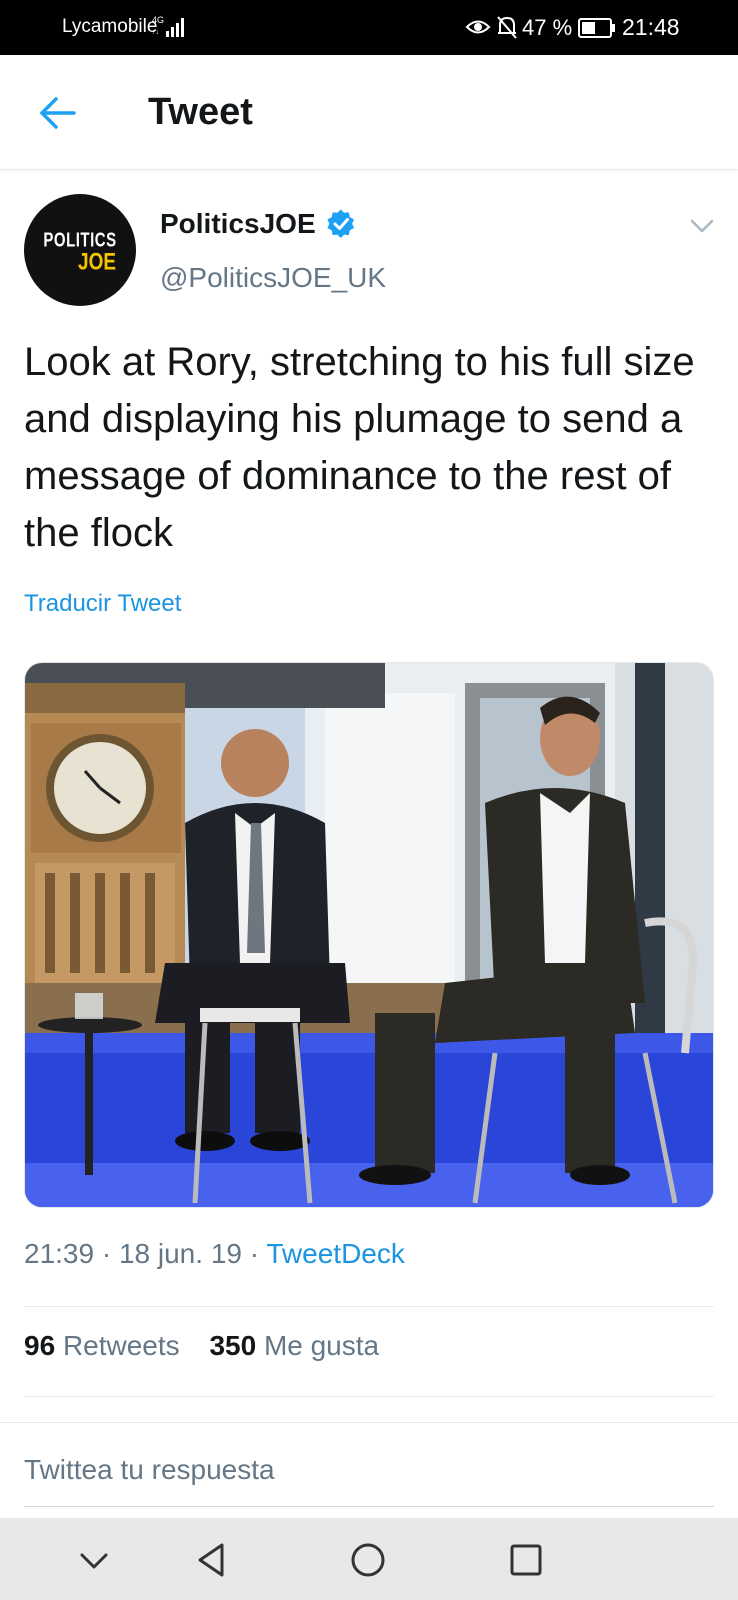  I want to click on eye-icon, so click(478, 27).